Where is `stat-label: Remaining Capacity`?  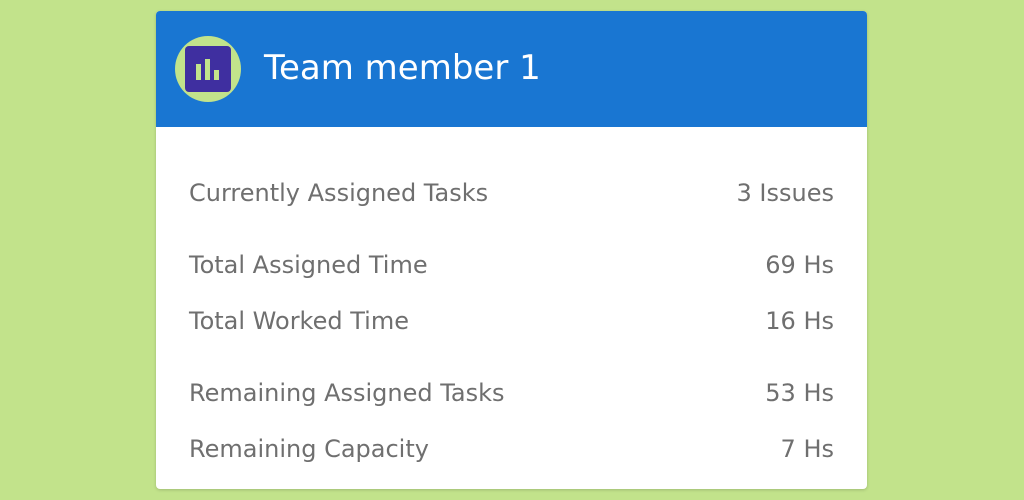
stat-label: Remaining Capacity is located at coordinates (309, 449).